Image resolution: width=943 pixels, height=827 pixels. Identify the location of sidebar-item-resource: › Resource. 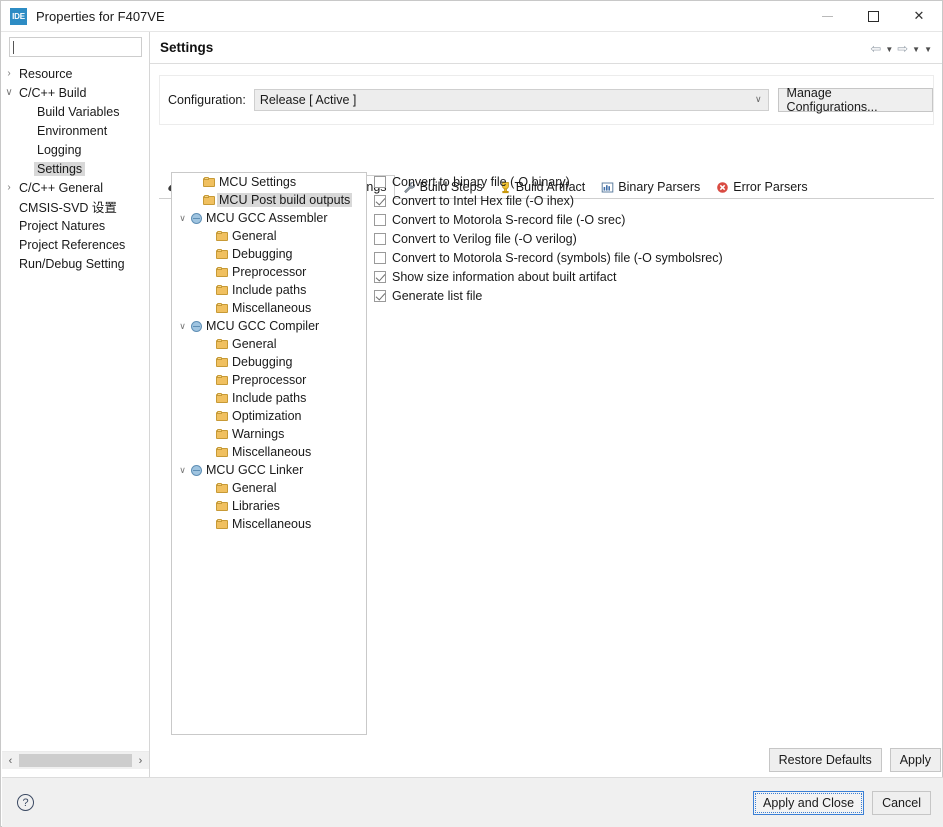
(75, 73).